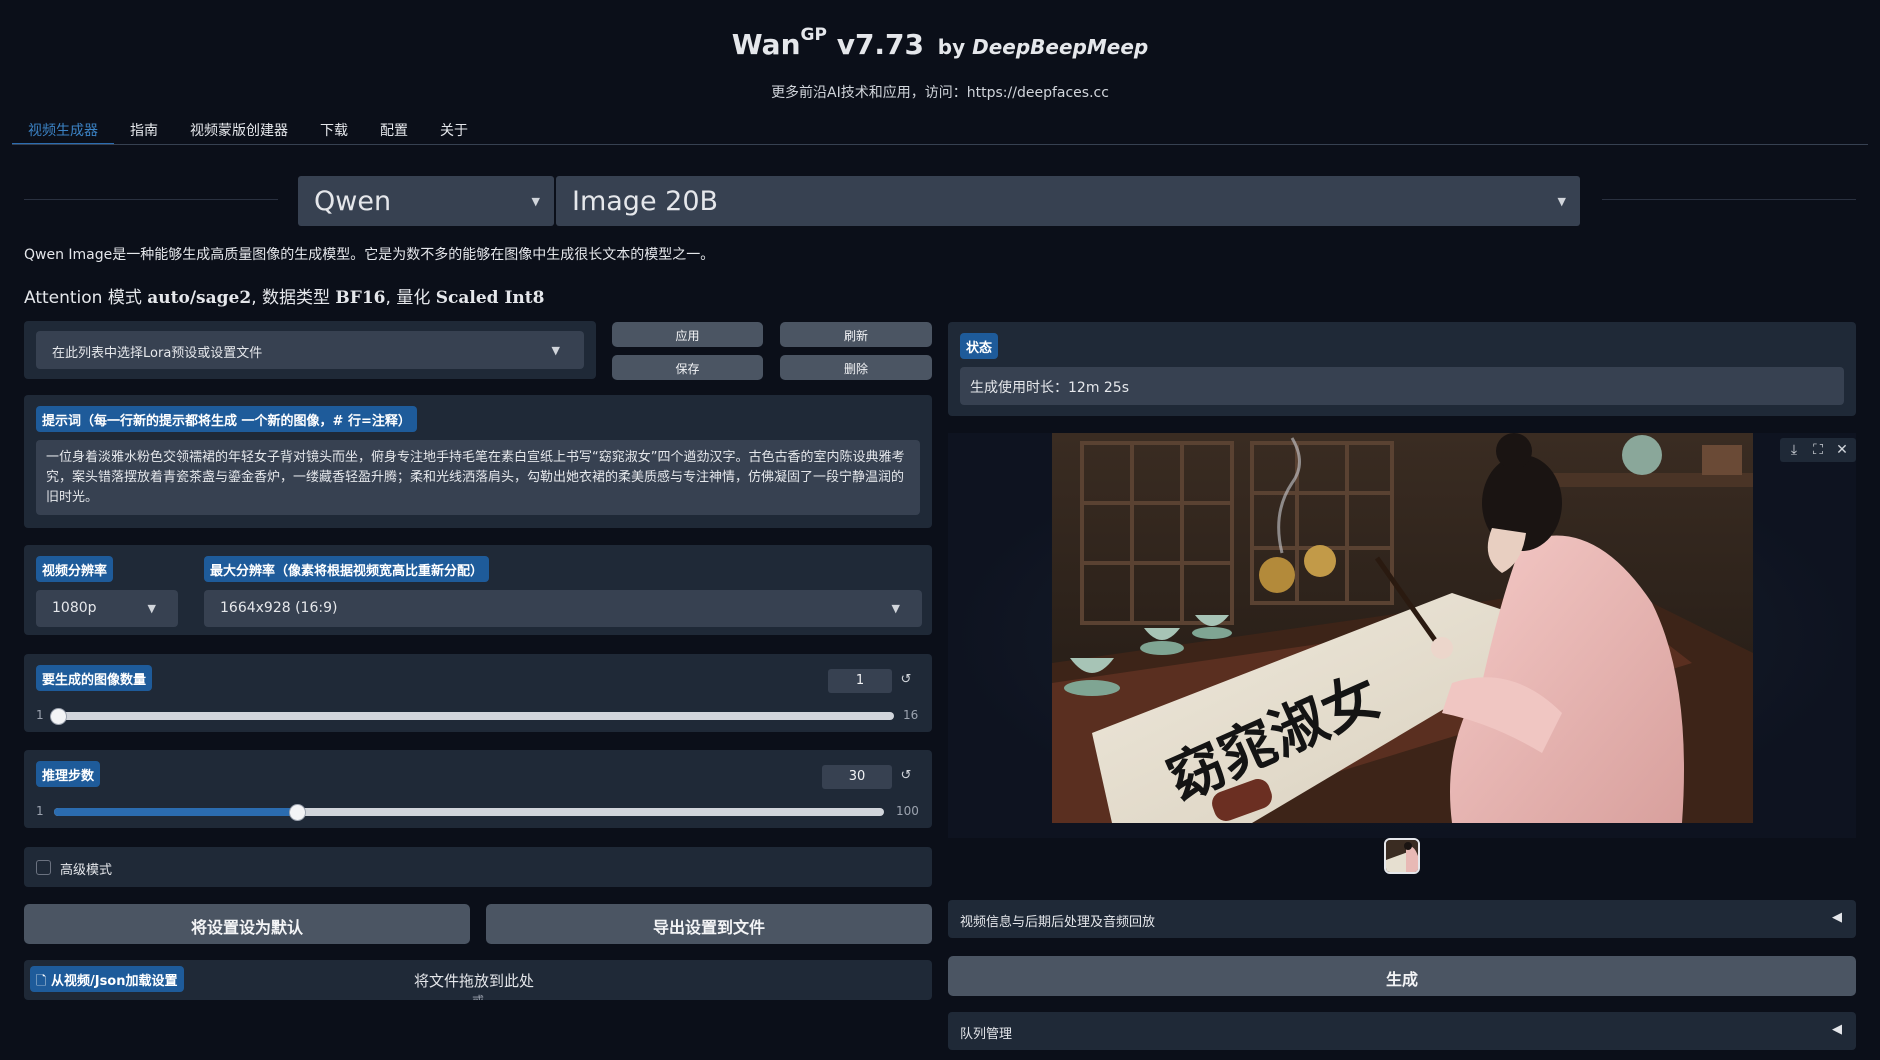 The width and height of the screenshot is (1880, 1060). What do you see at coordinates (151, 199) in the screenshot?
I see `divider-left` at bounding box center [151, 199].